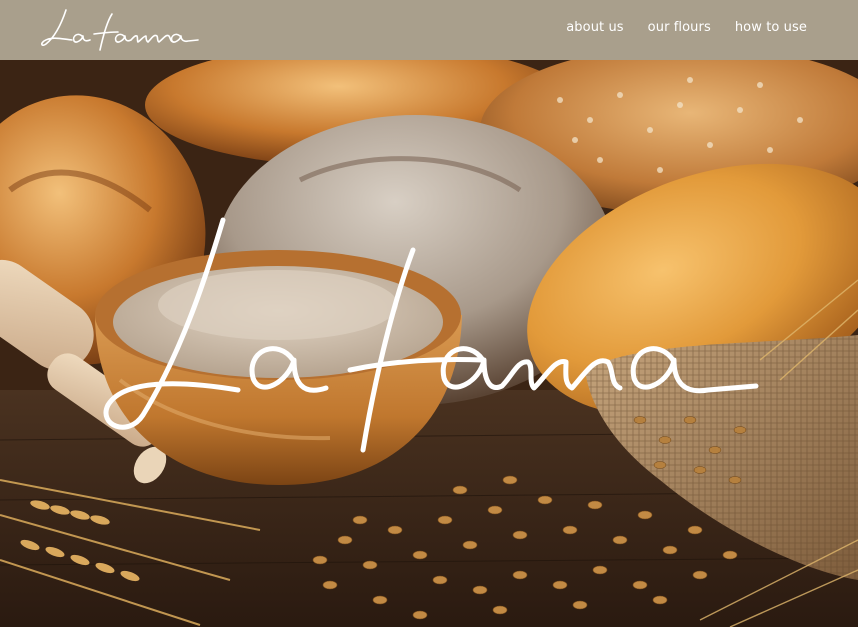 The width and height of the screenshot is (858, 627). I want to click on nav-how-to-use: how to use, so click(771, 27).